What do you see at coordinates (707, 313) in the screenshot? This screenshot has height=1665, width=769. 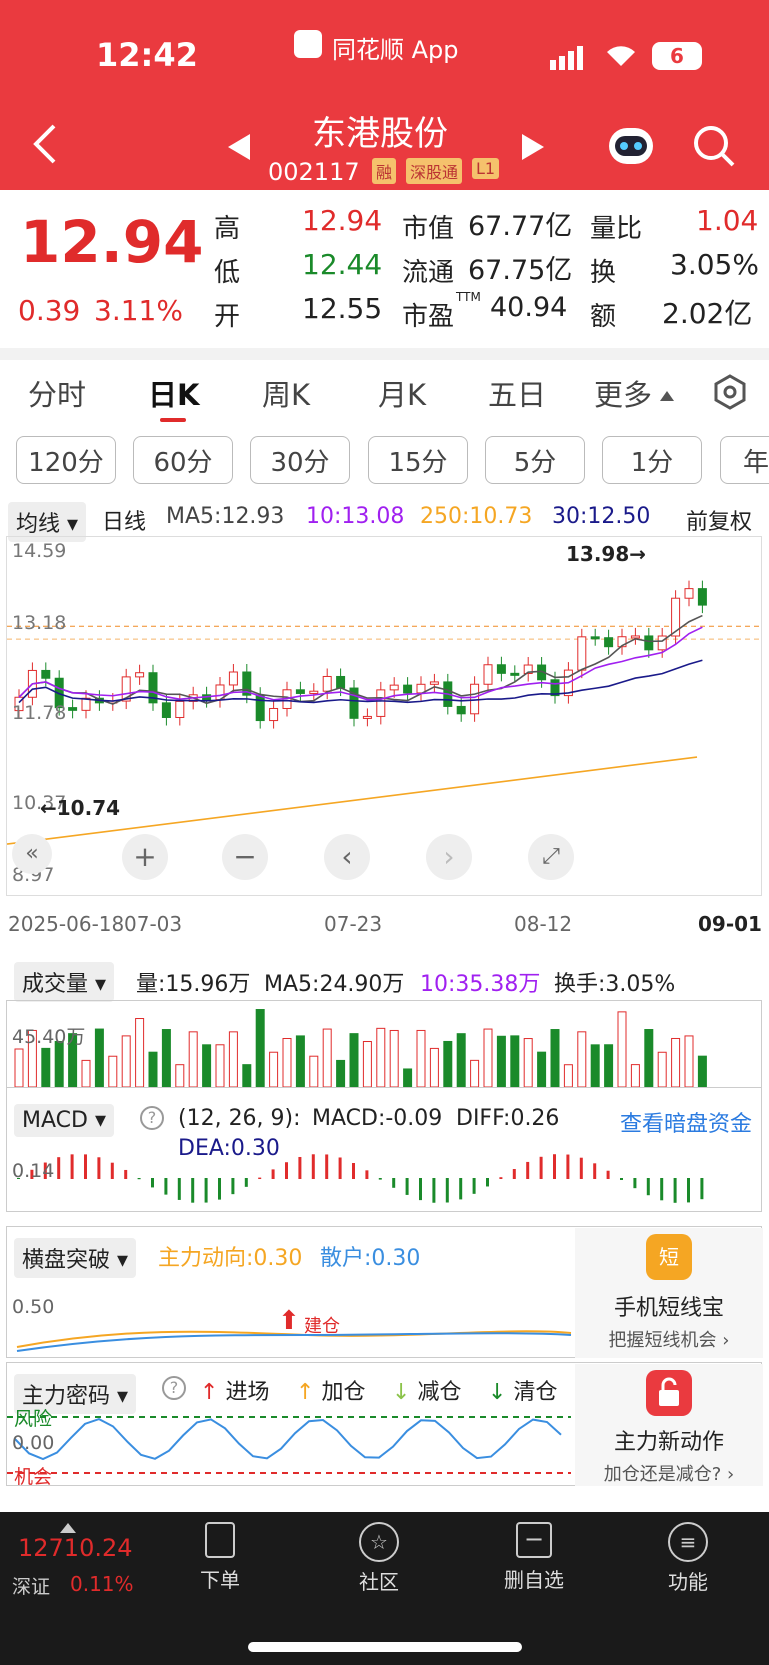 I see `amount-value: 2.02亿` at bounding box center [707, 313].